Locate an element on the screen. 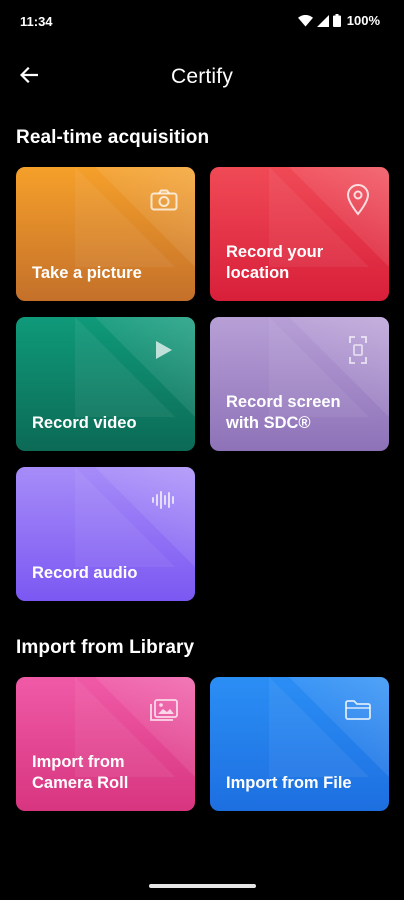 The height and width of the screenshot is (900, 404). take-picture-card: Take a picture is located at coordinates (105, 234).